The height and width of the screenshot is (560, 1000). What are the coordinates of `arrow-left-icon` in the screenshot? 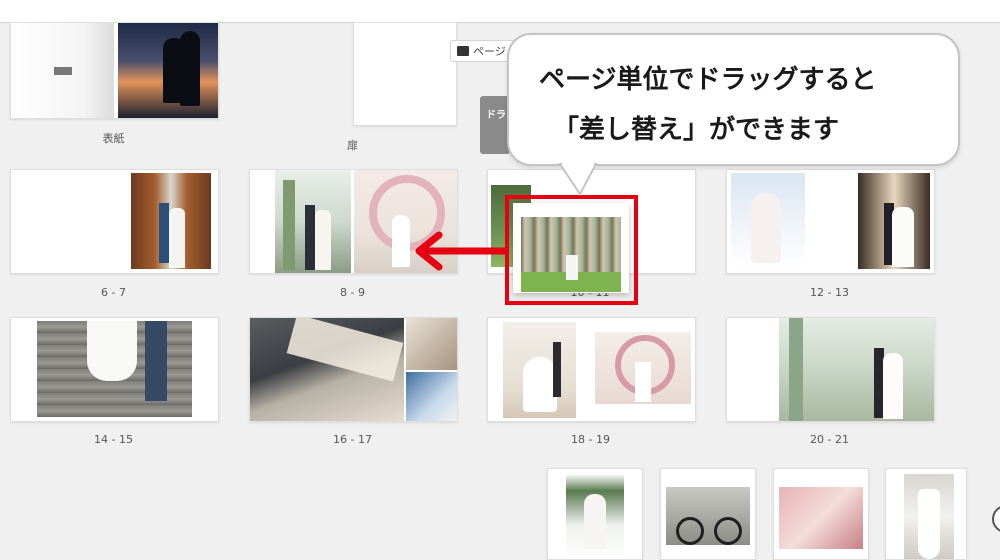 It's located at (462, 251).